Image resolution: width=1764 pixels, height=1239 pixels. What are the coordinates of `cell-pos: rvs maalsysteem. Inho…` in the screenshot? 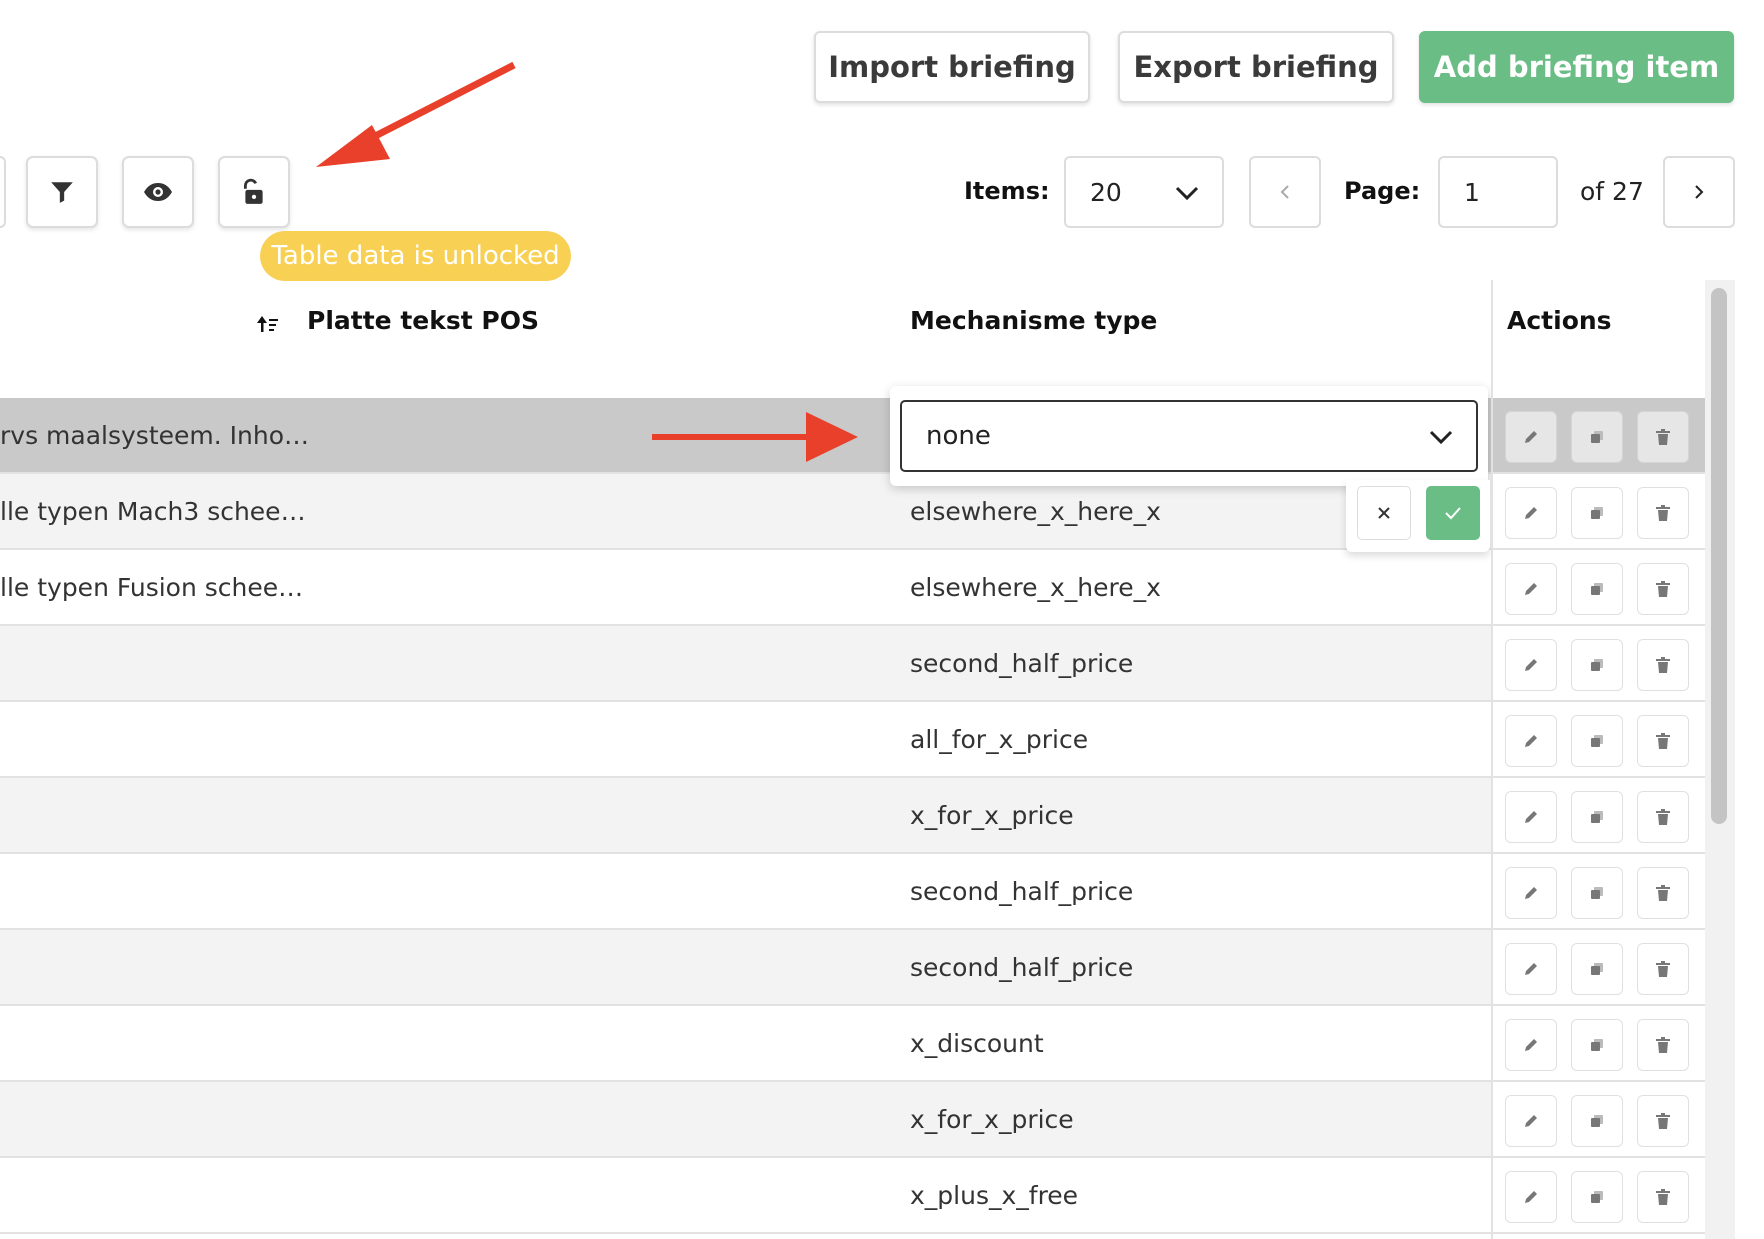 It's located at (154, 435).